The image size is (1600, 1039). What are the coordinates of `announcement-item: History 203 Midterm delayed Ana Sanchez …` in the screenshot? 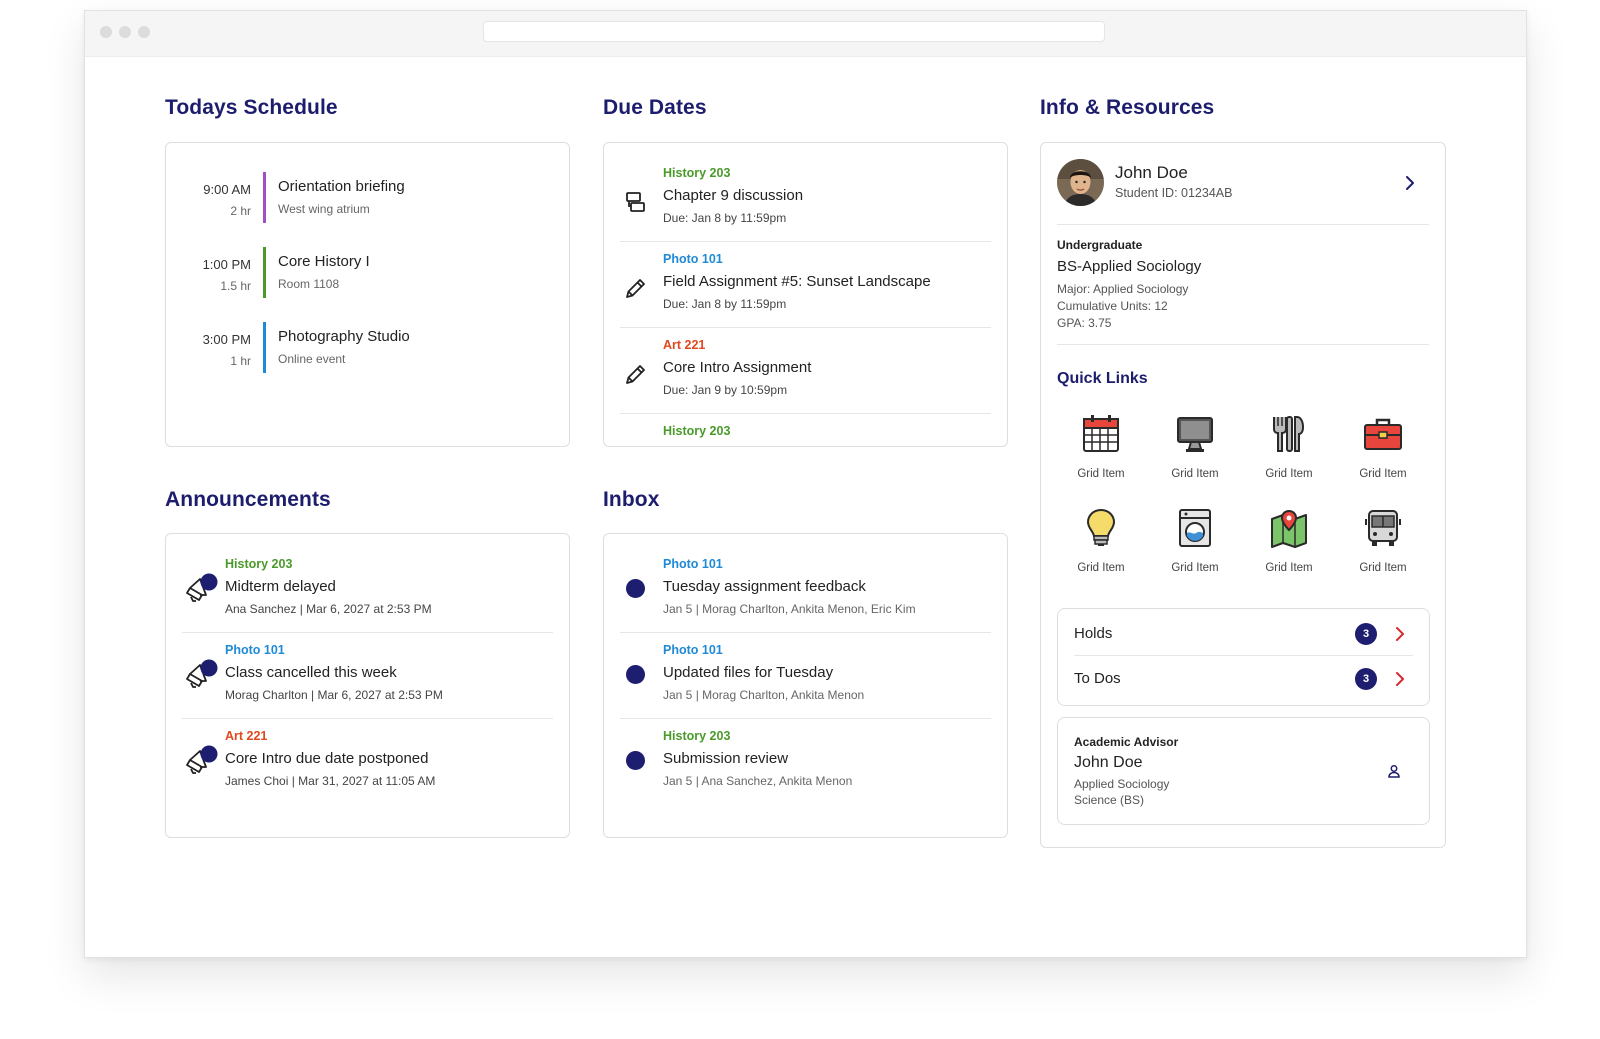 It's located at (367, 591).